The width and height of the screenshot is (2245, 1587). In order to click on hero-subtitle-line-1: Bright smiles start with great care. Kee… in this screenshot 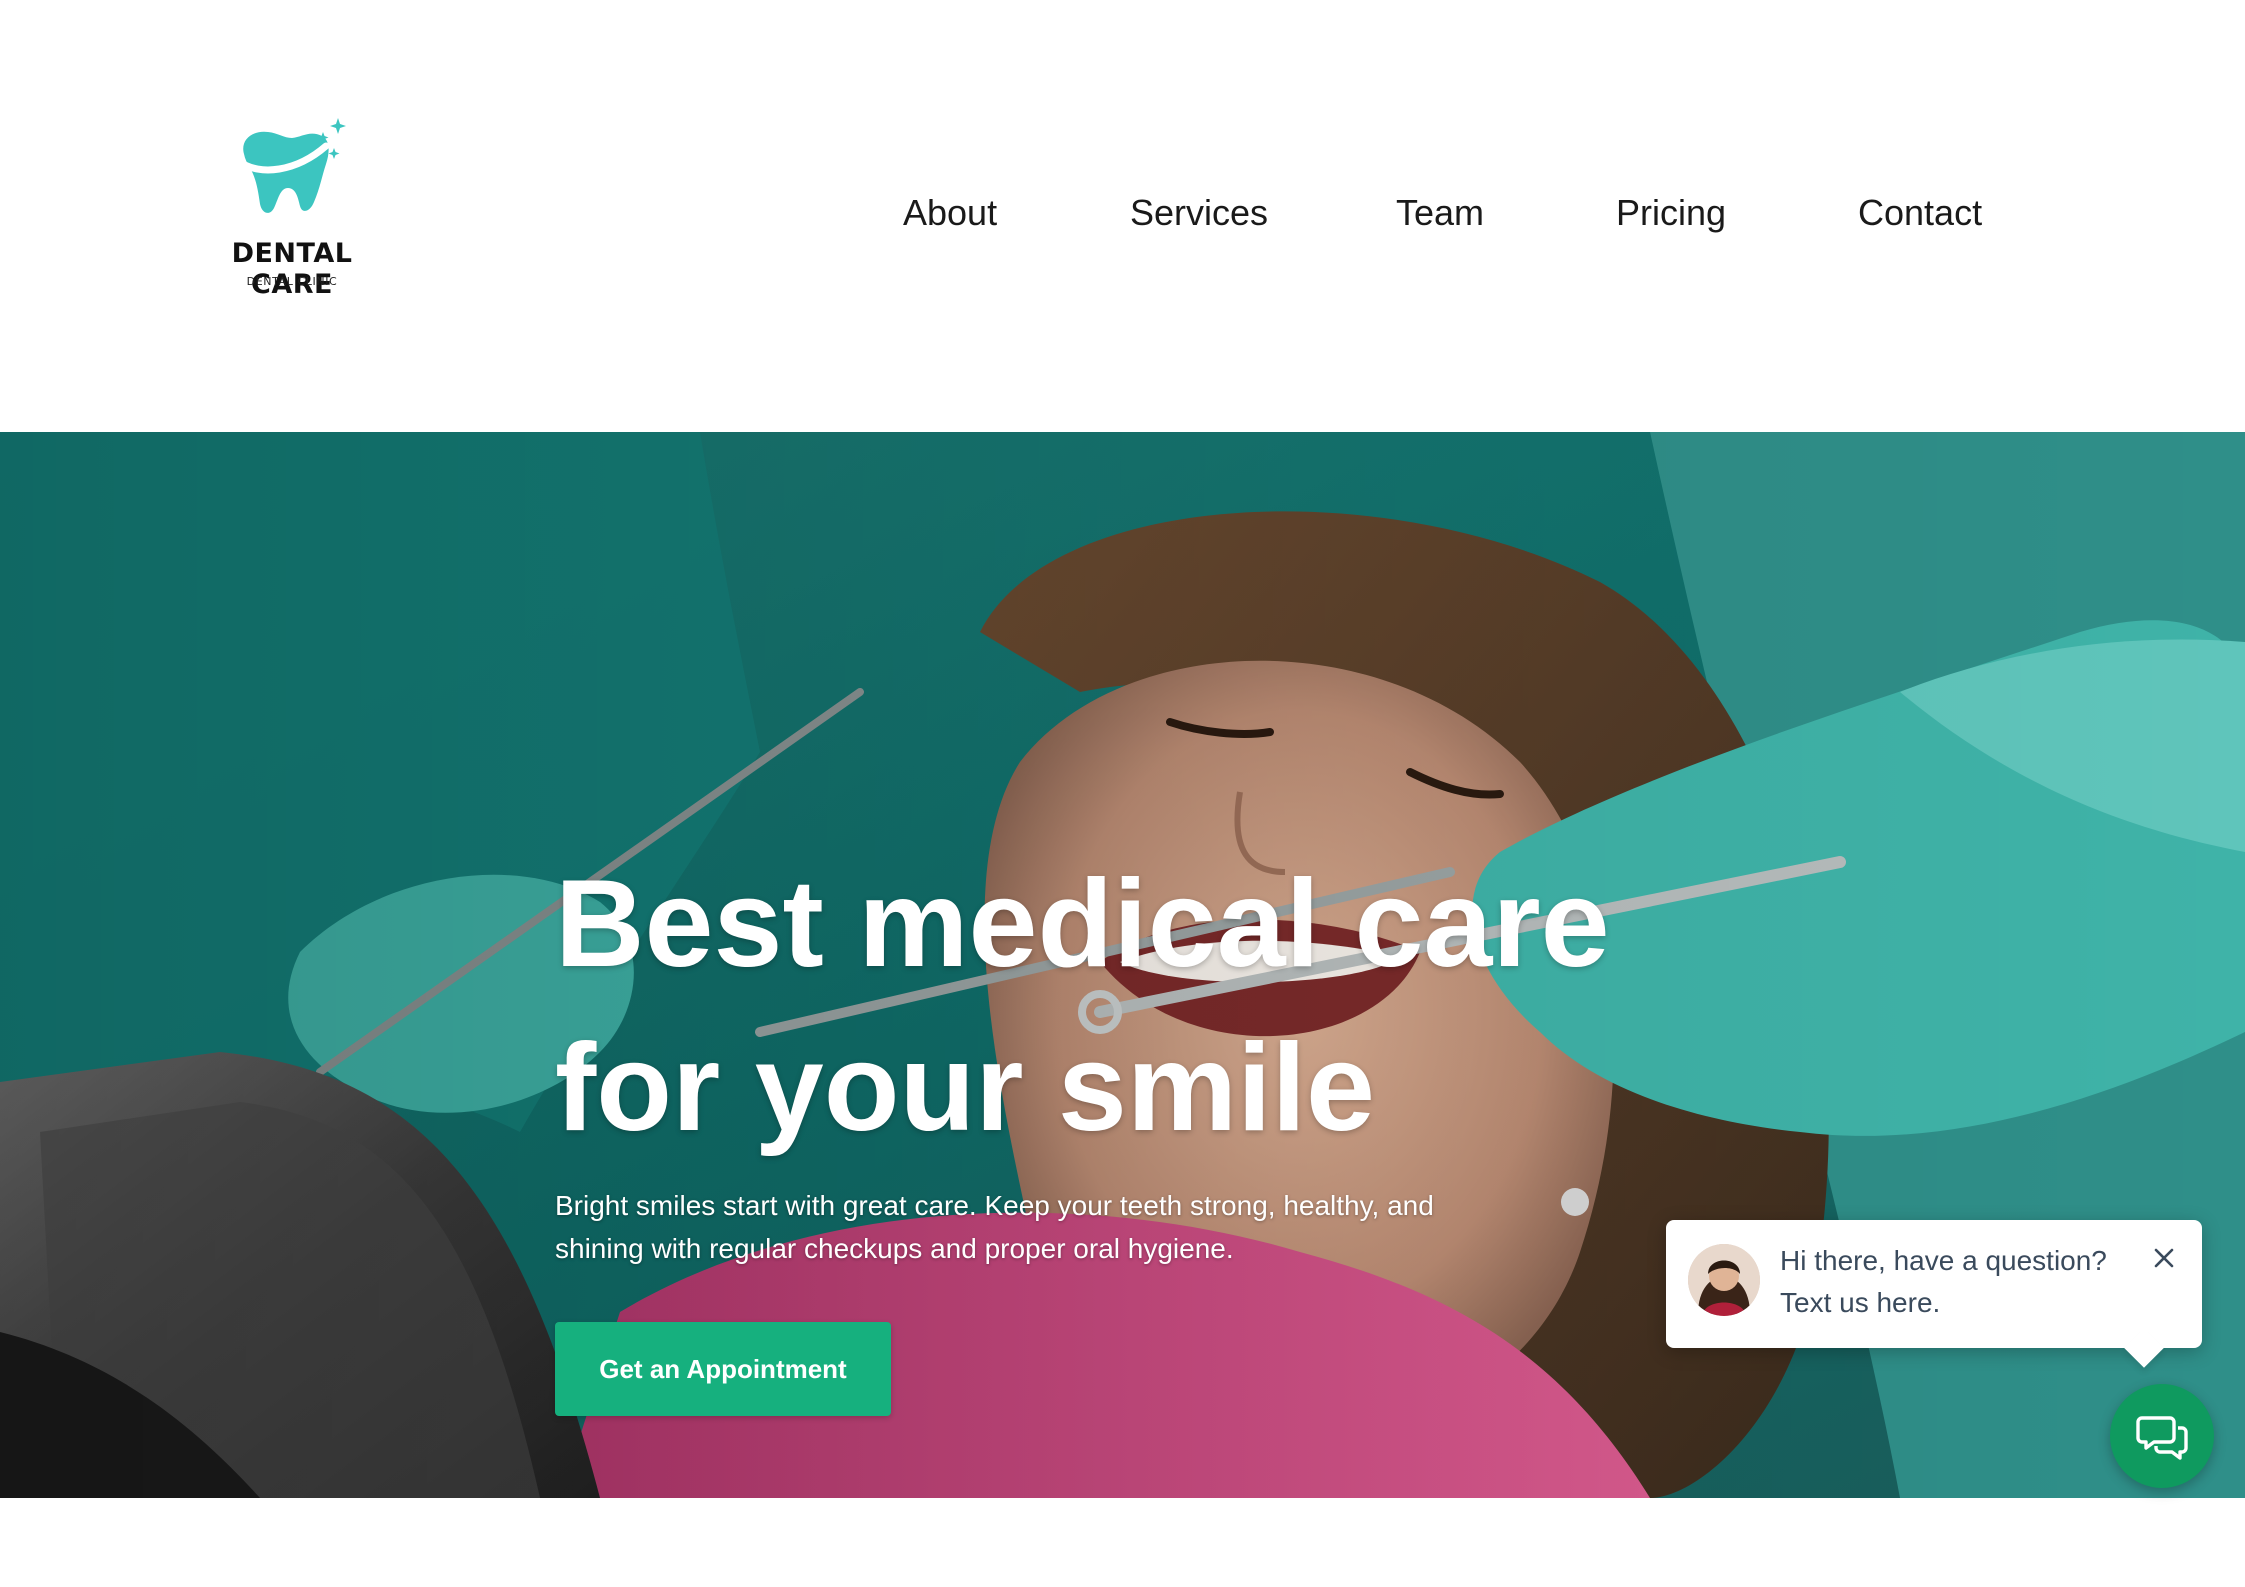, I will do `click(994, 1205)`.